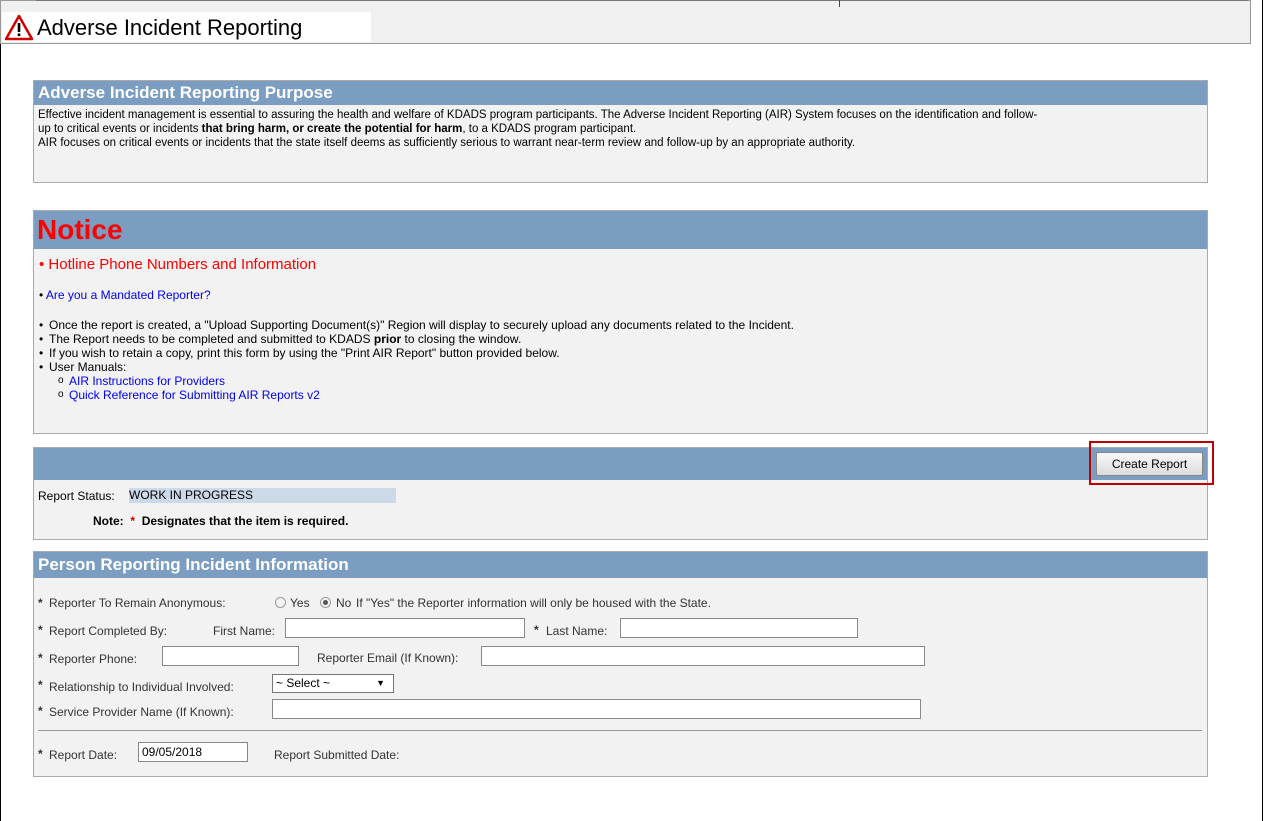 The image size is (1265, 821). I want to click on note-label: Note:, so click(108, 521).